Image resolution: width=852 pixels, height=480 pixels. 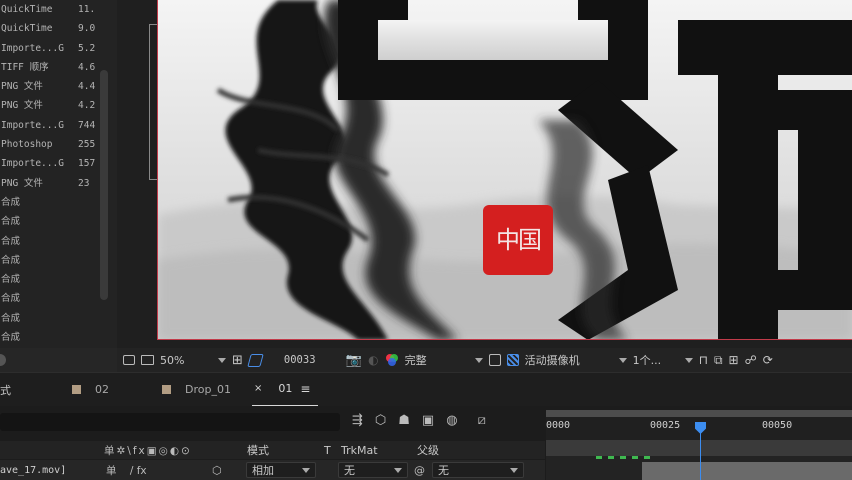 I want to click on current-time-display: 00033, so click(x=312, y=360).